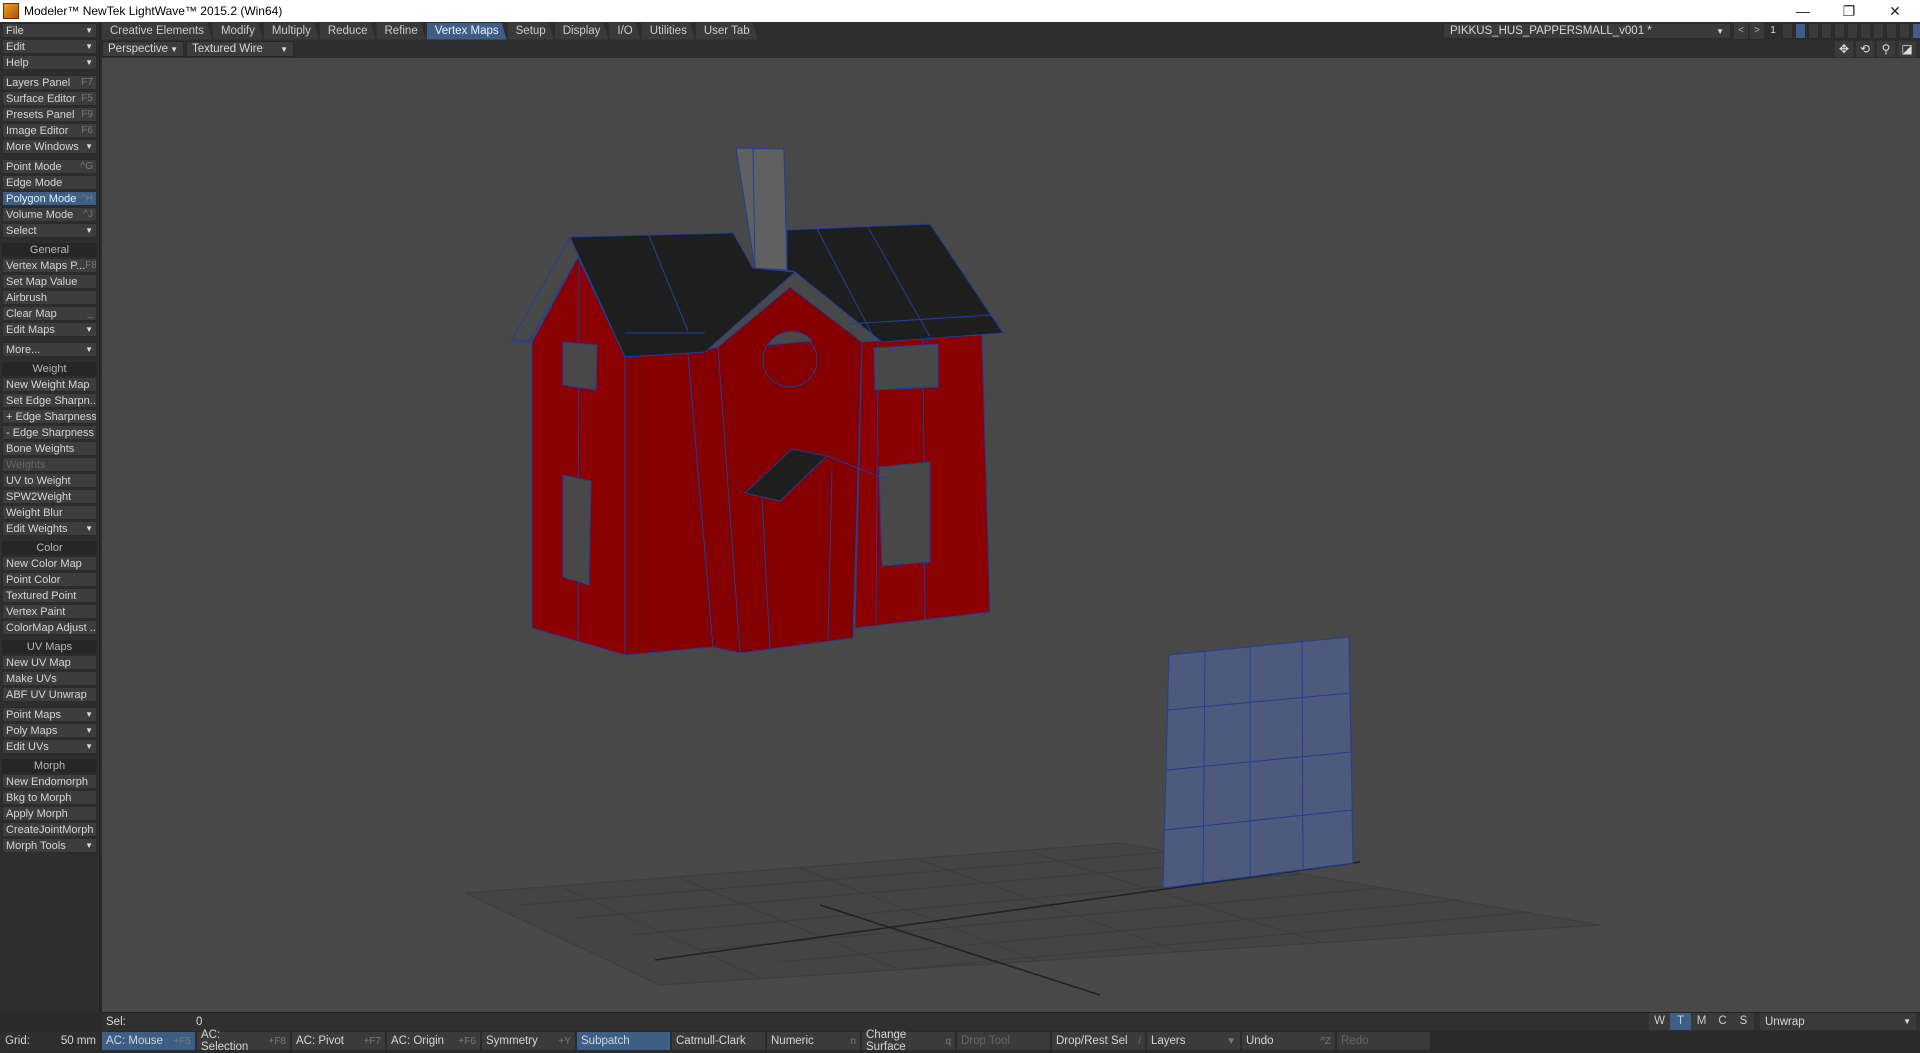 This screenshot has width=1920, height=1053. I want to click on sidebar-button-point-mode: Point Mode ^G, so click(49, 166).